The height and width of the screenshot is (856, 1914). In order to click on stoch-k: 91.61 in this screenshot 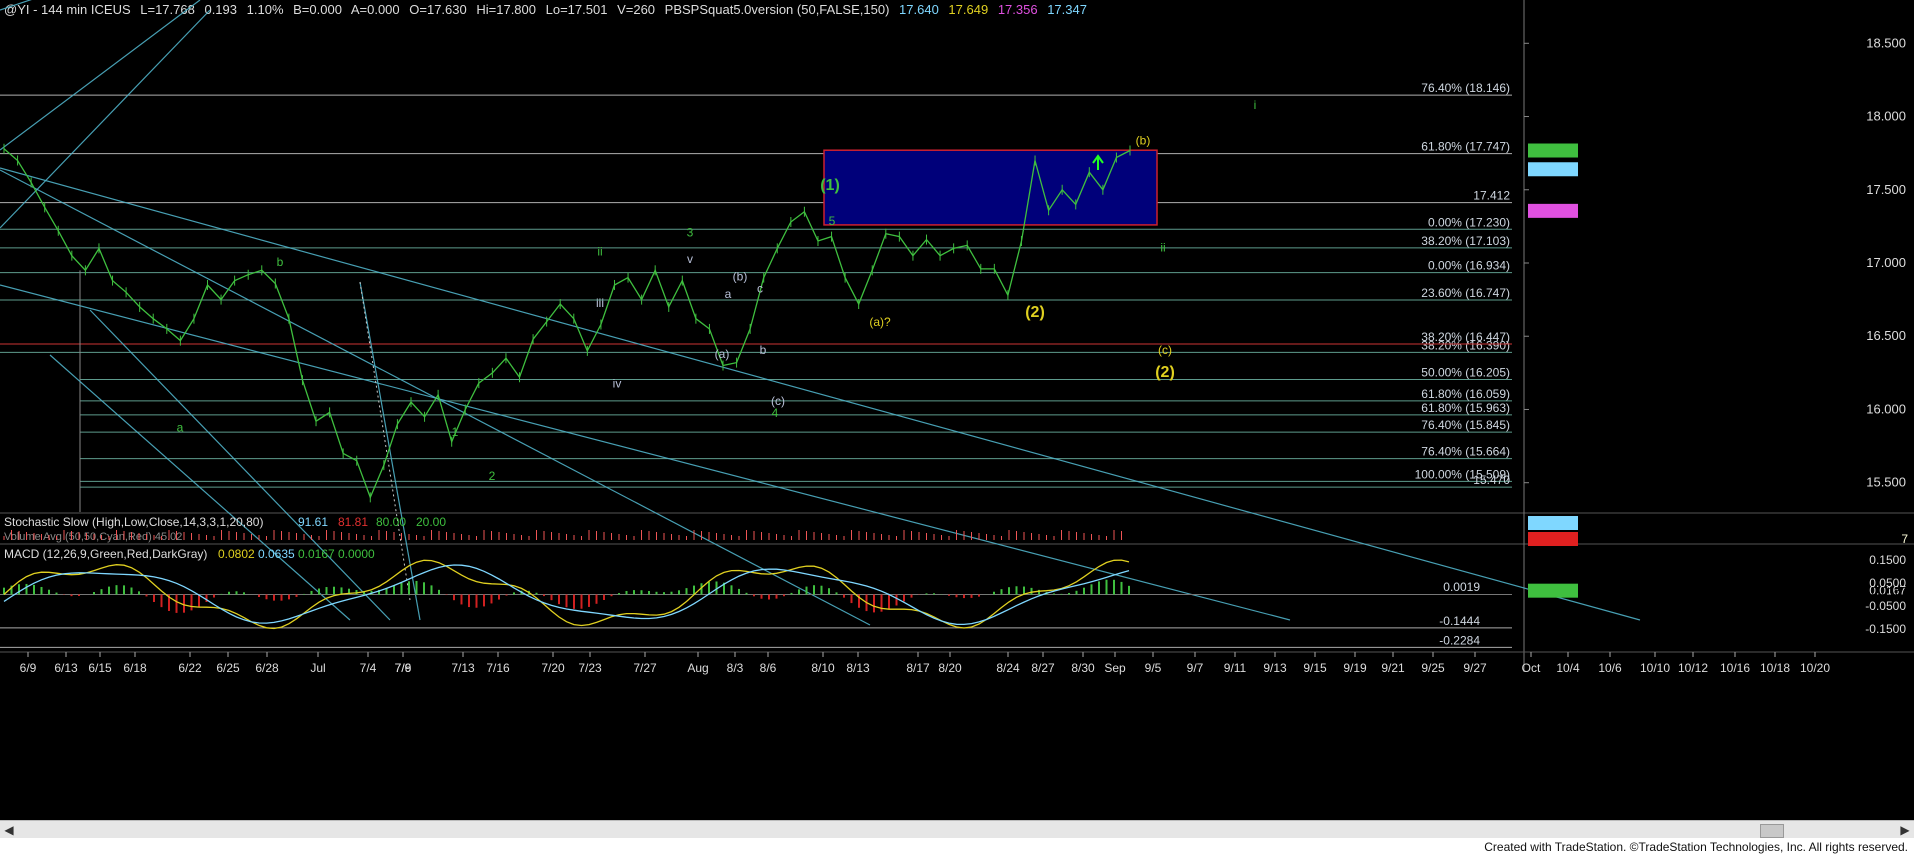, I will do `click(313, 522)`.